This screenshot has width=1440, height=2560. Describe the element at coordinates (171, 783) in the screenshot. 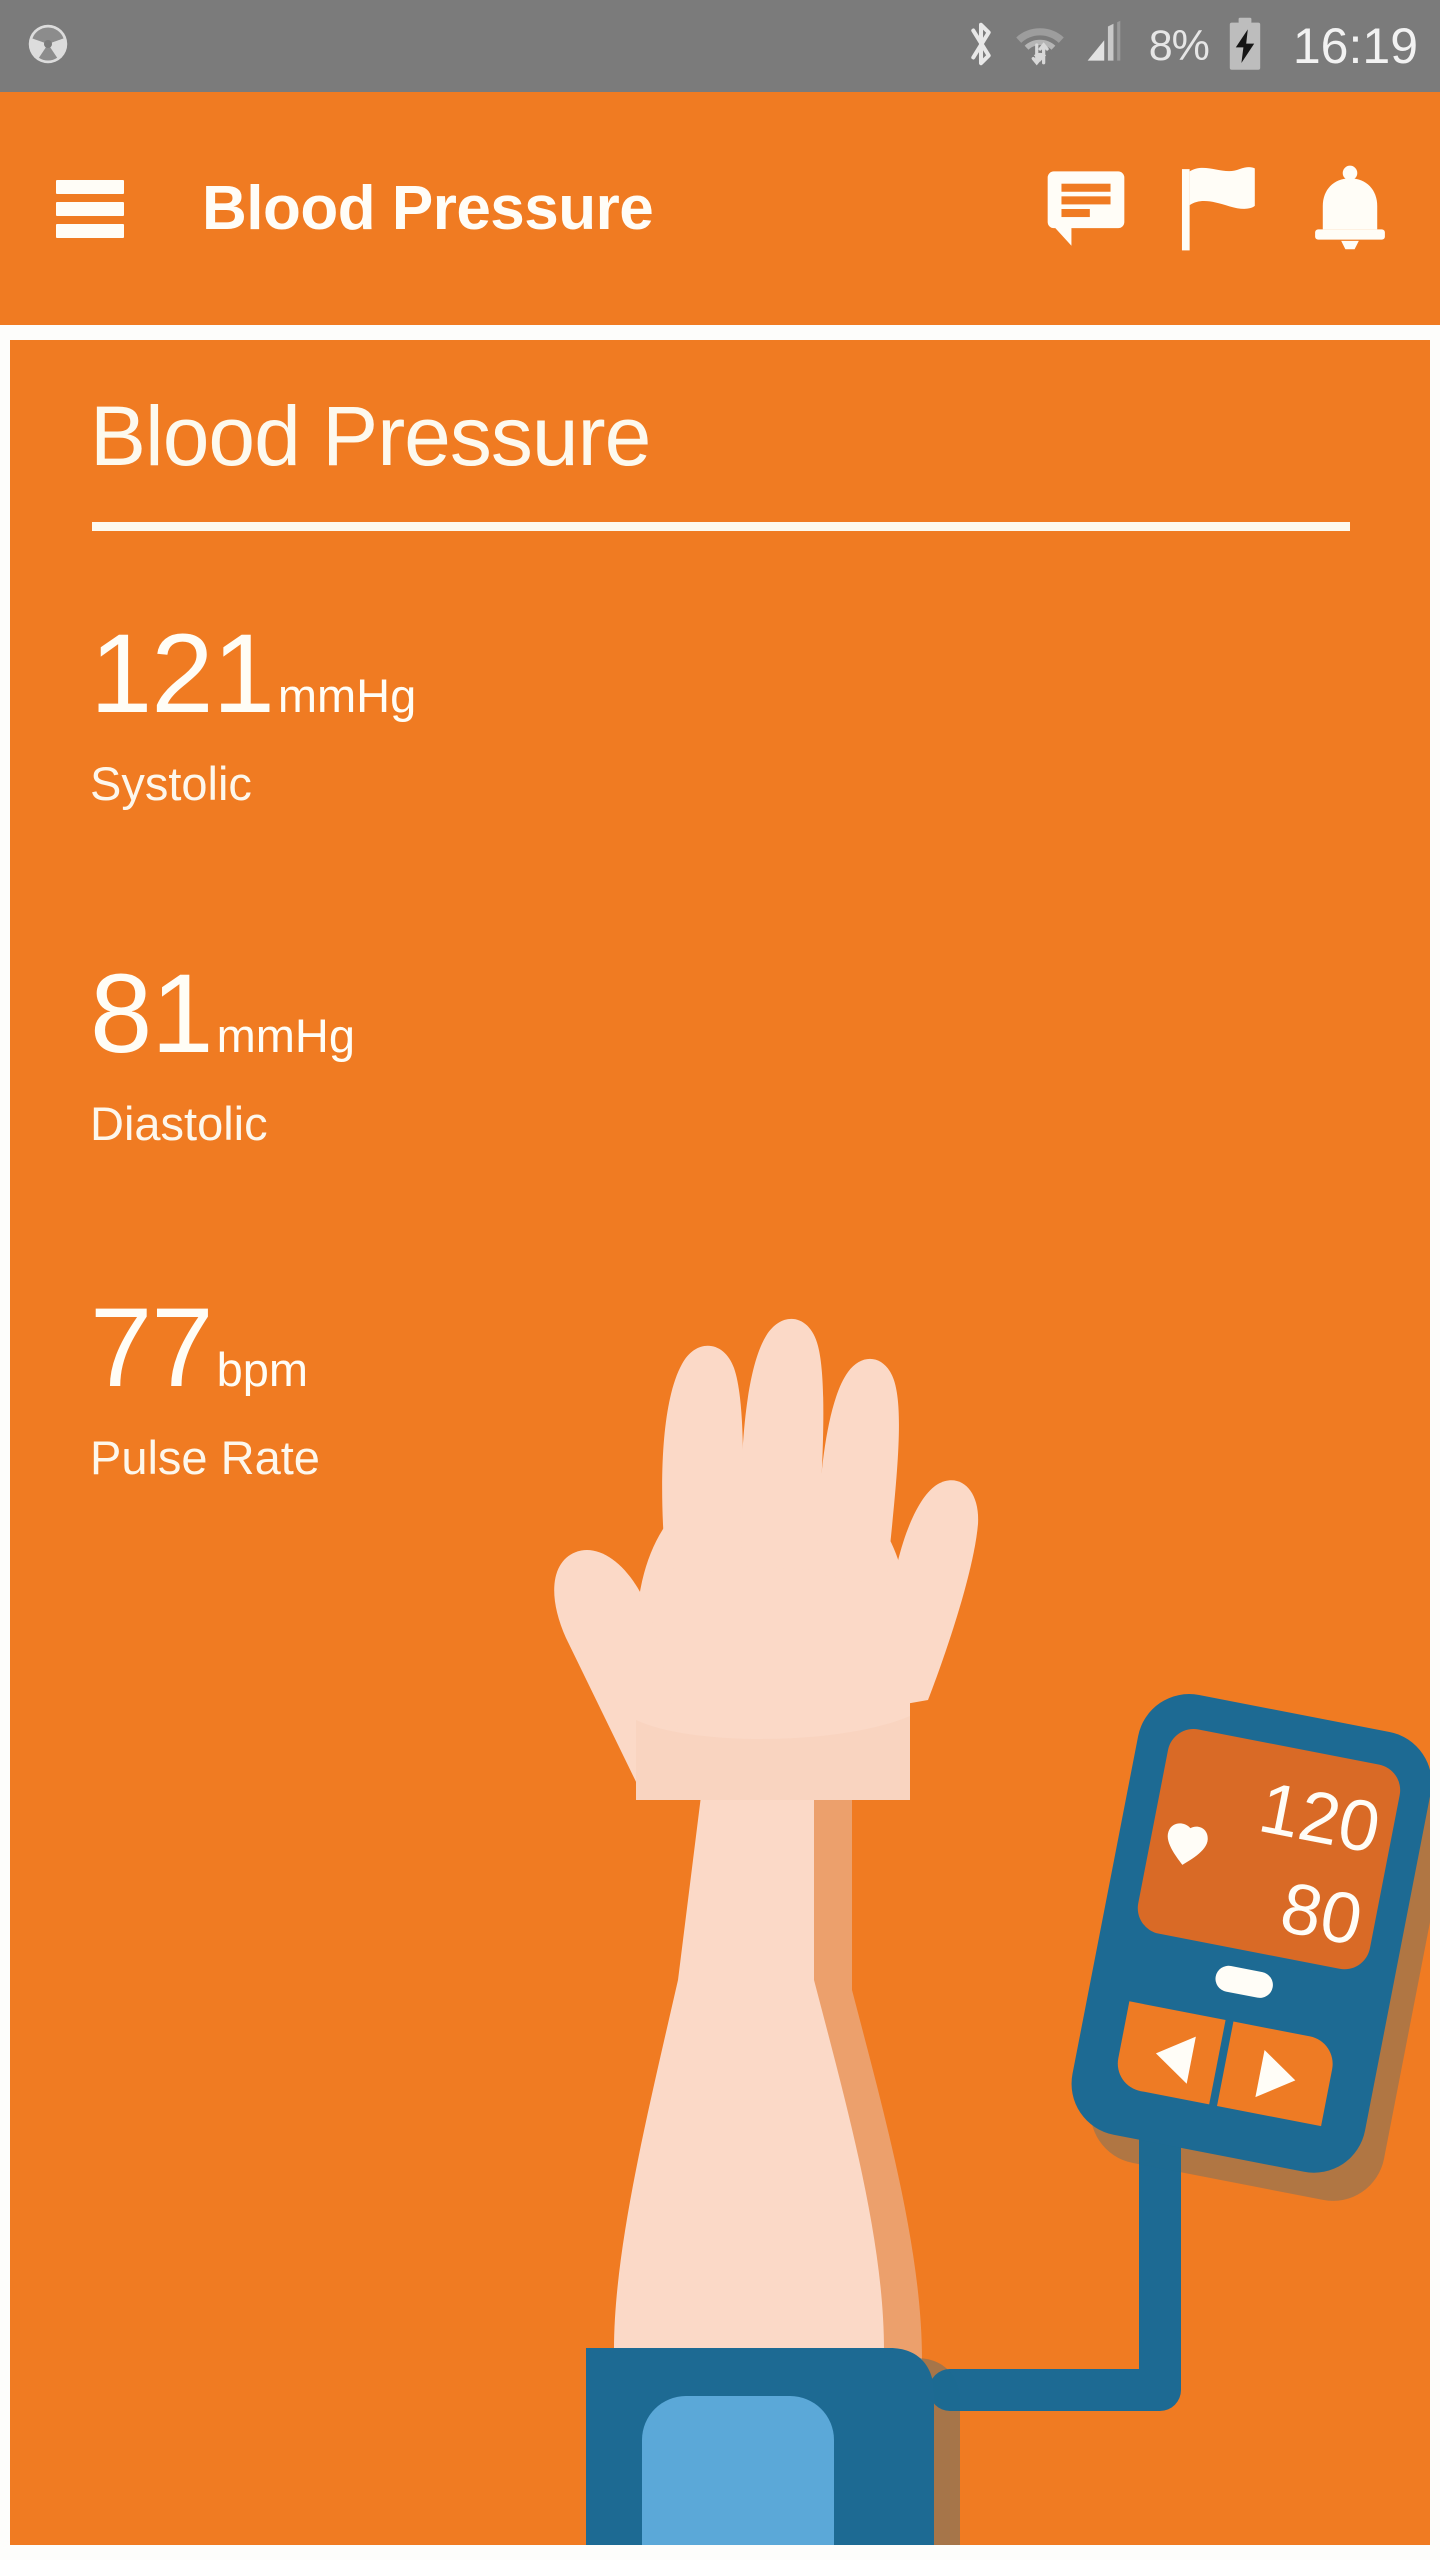

I see `metric-label: Systolic` at that location.